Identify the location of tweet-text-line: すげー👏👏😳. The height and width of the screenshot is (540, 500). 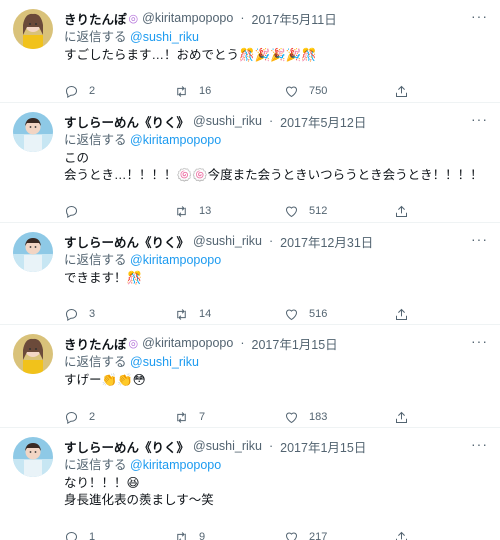
(105, 380).